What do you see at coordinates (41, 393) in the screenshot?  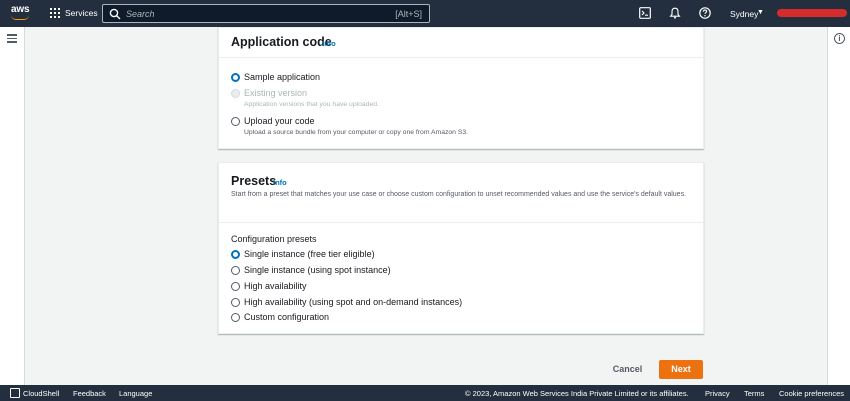 I see `footer-cloudshell-link: CloudShell` at bounding box center [41, 393].